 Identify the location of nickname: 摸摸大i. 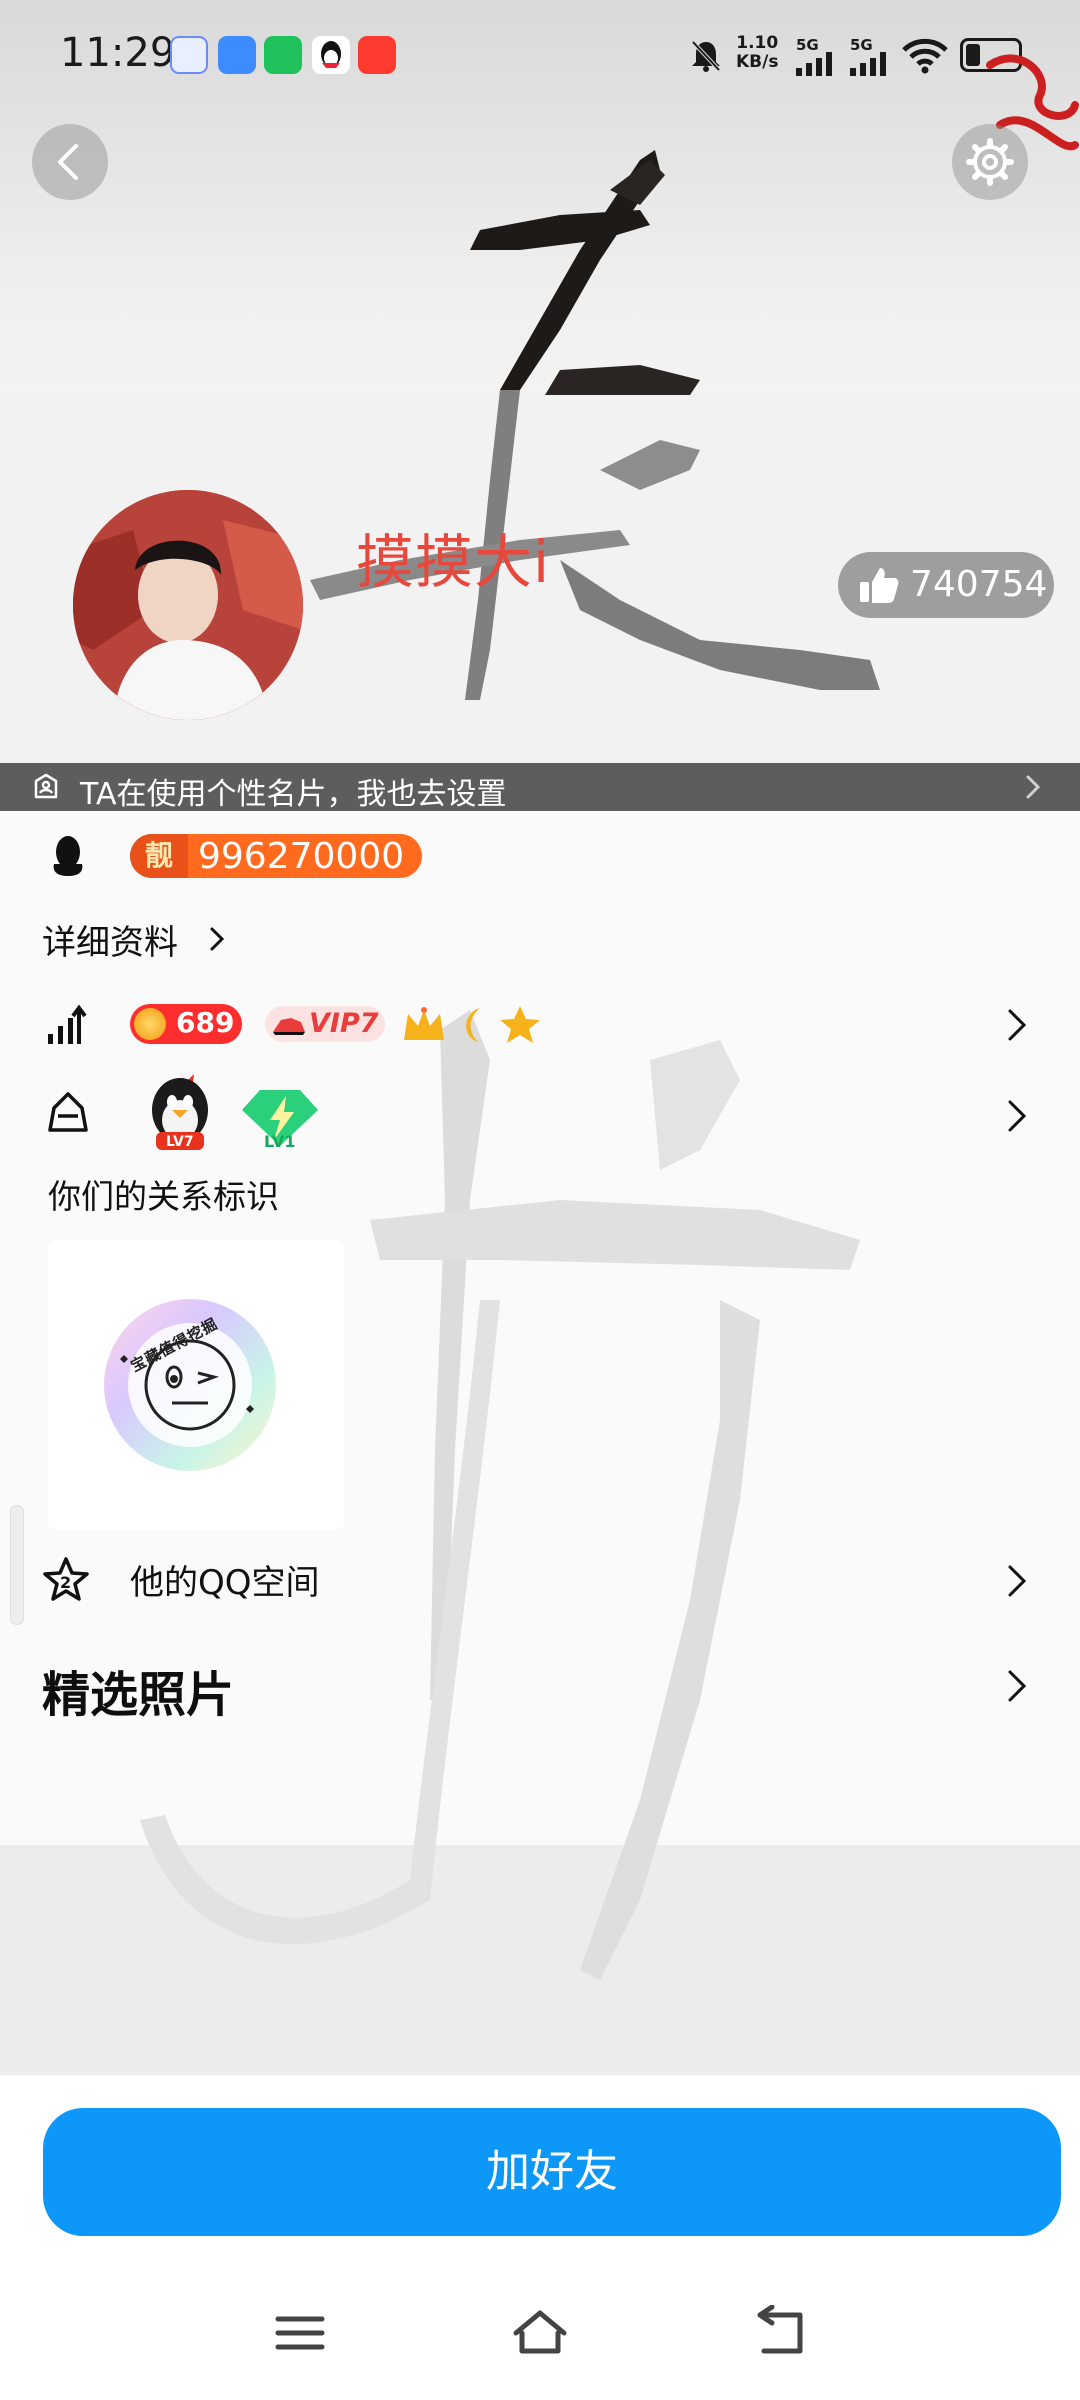
(453, 562).